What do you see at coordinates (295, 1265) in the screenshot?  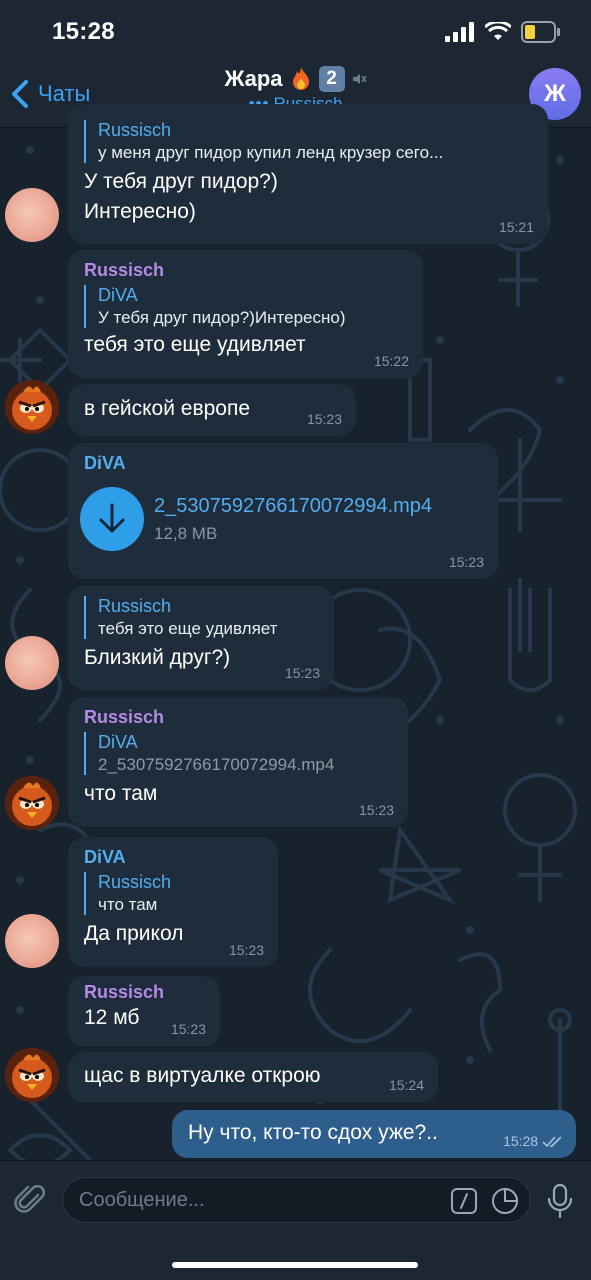 I see `home-indicator` at bounding box center [295, 1265].